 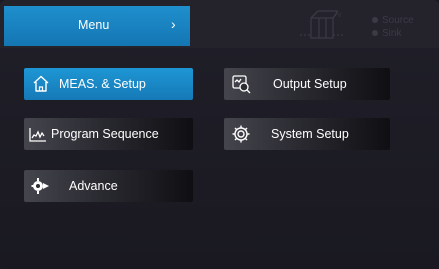 What do you see at coordinates (338, 16) in the screenshot?
I see `svg-text: +V` at bounding box center [338, 16].